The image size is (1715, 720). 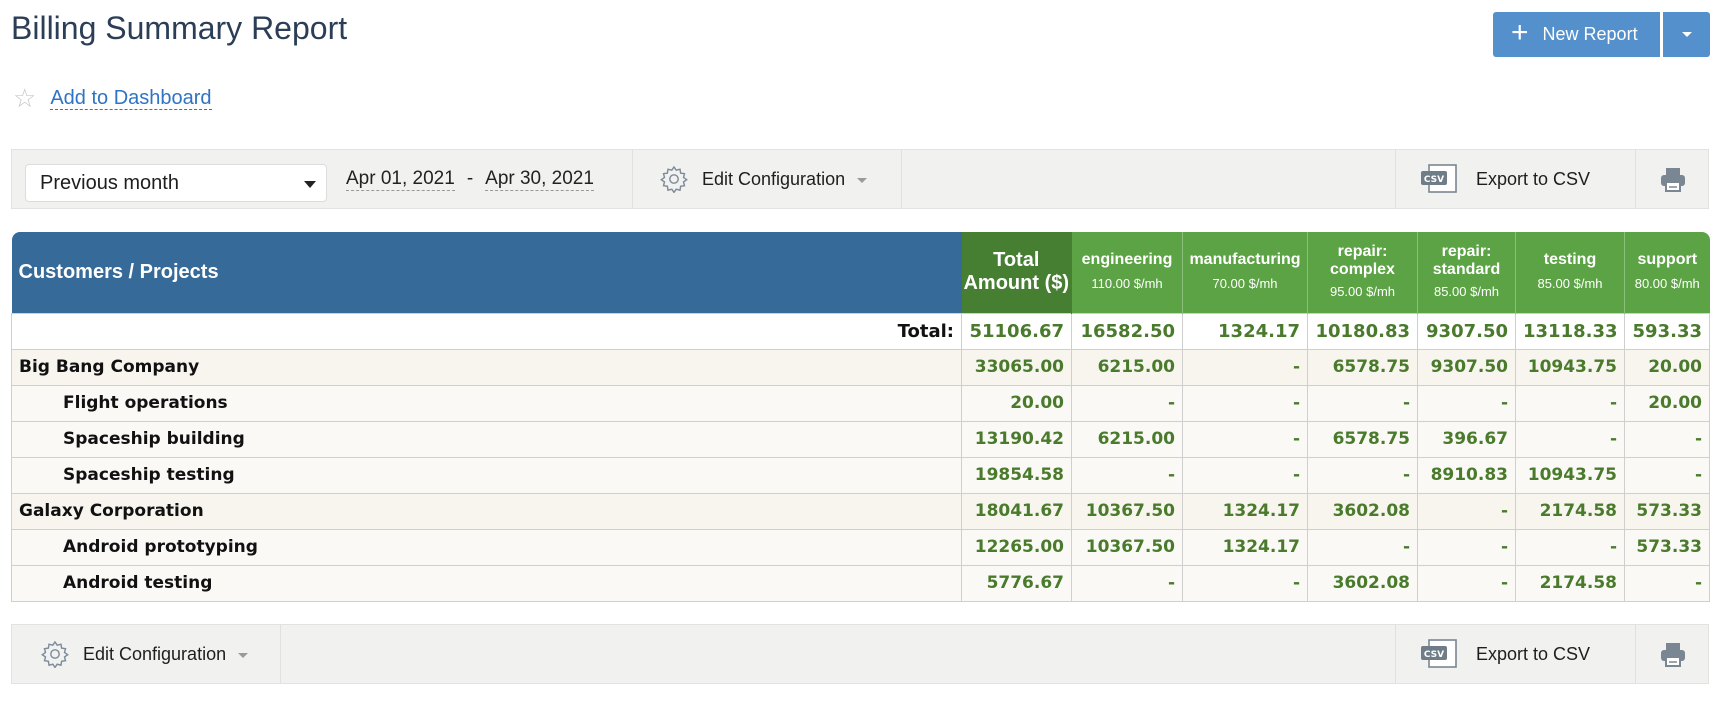 I want to click on column-header-activity: repair: standard 85.00 $/mh, so click(x=1466, y=272).